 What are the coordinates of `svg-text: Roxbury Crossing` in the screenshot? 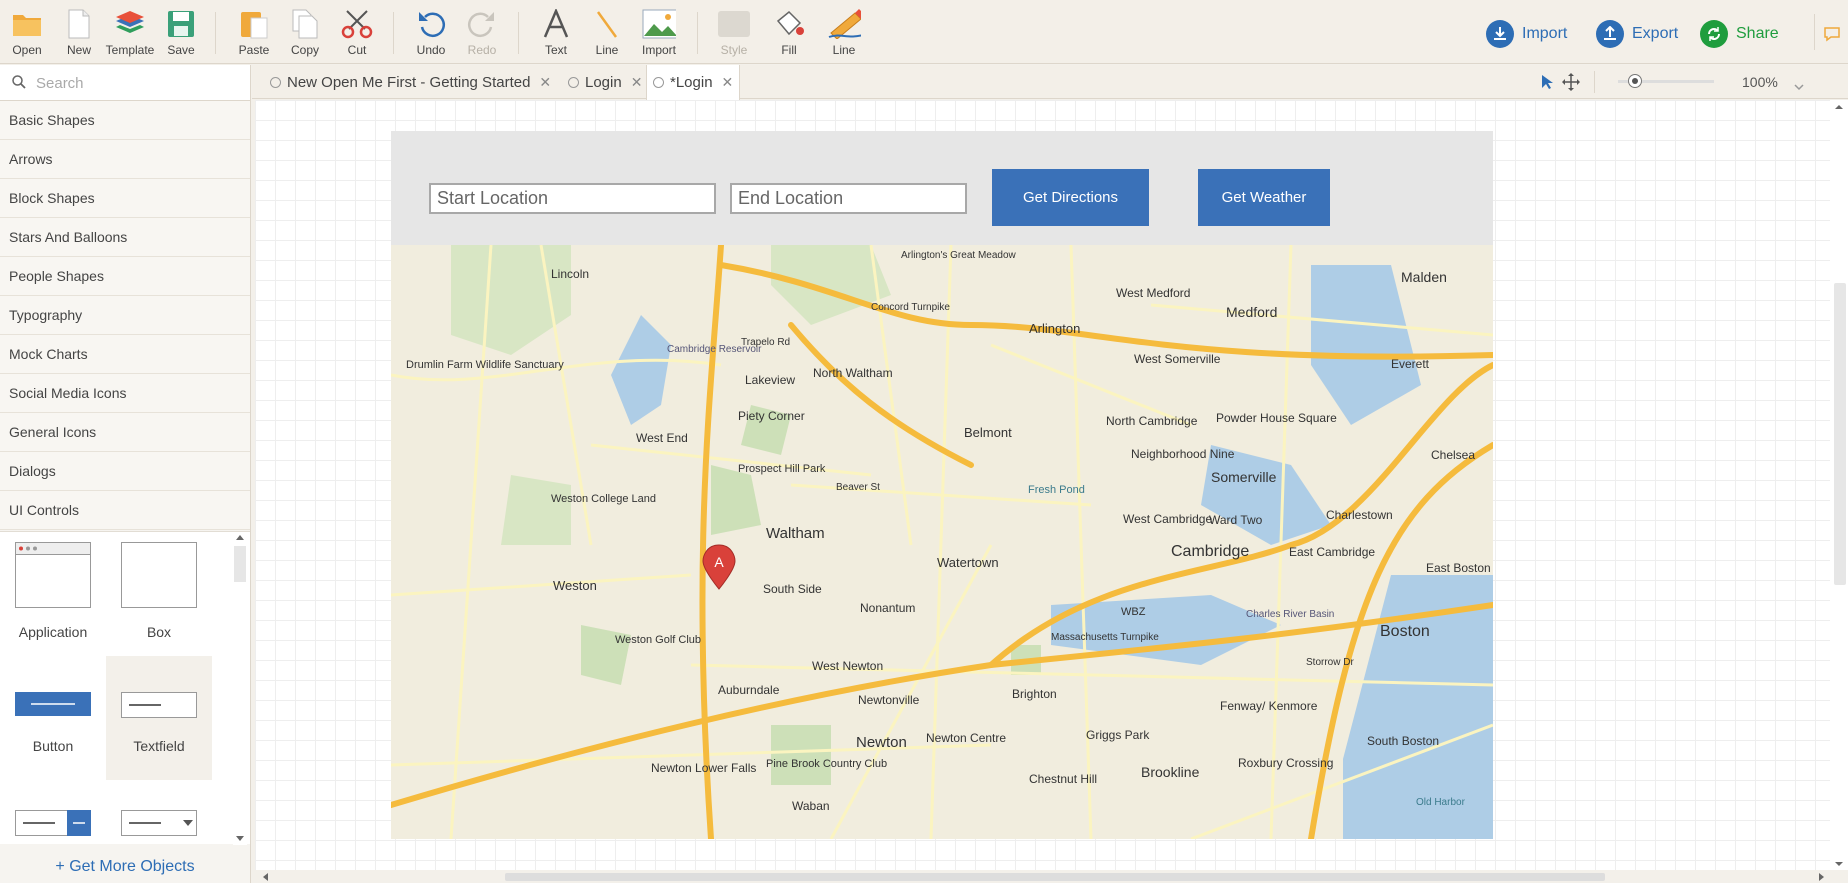 It's located at (1285, 763).